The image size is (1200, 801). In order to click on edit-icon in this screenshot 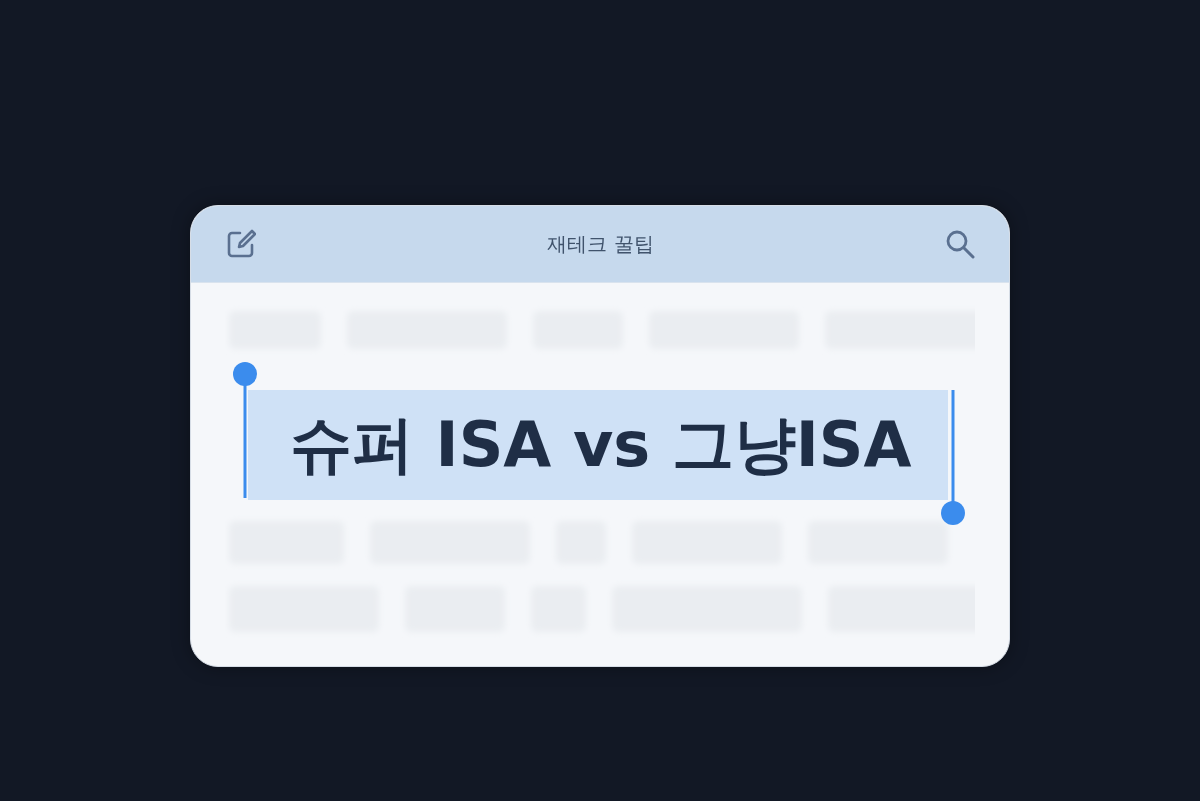, I will do `click(241, 244)`.